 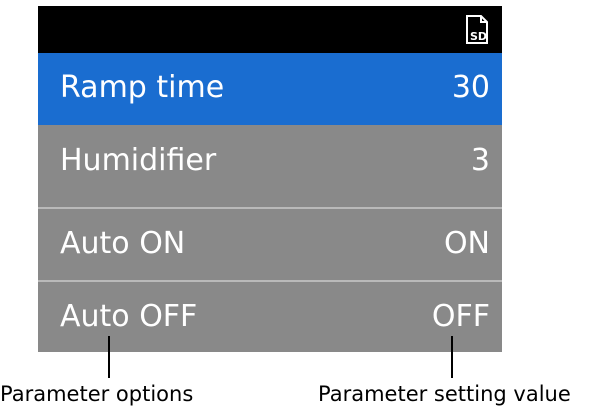 I want to click on sd-card-icon: SD, so click(x=477, y=29).